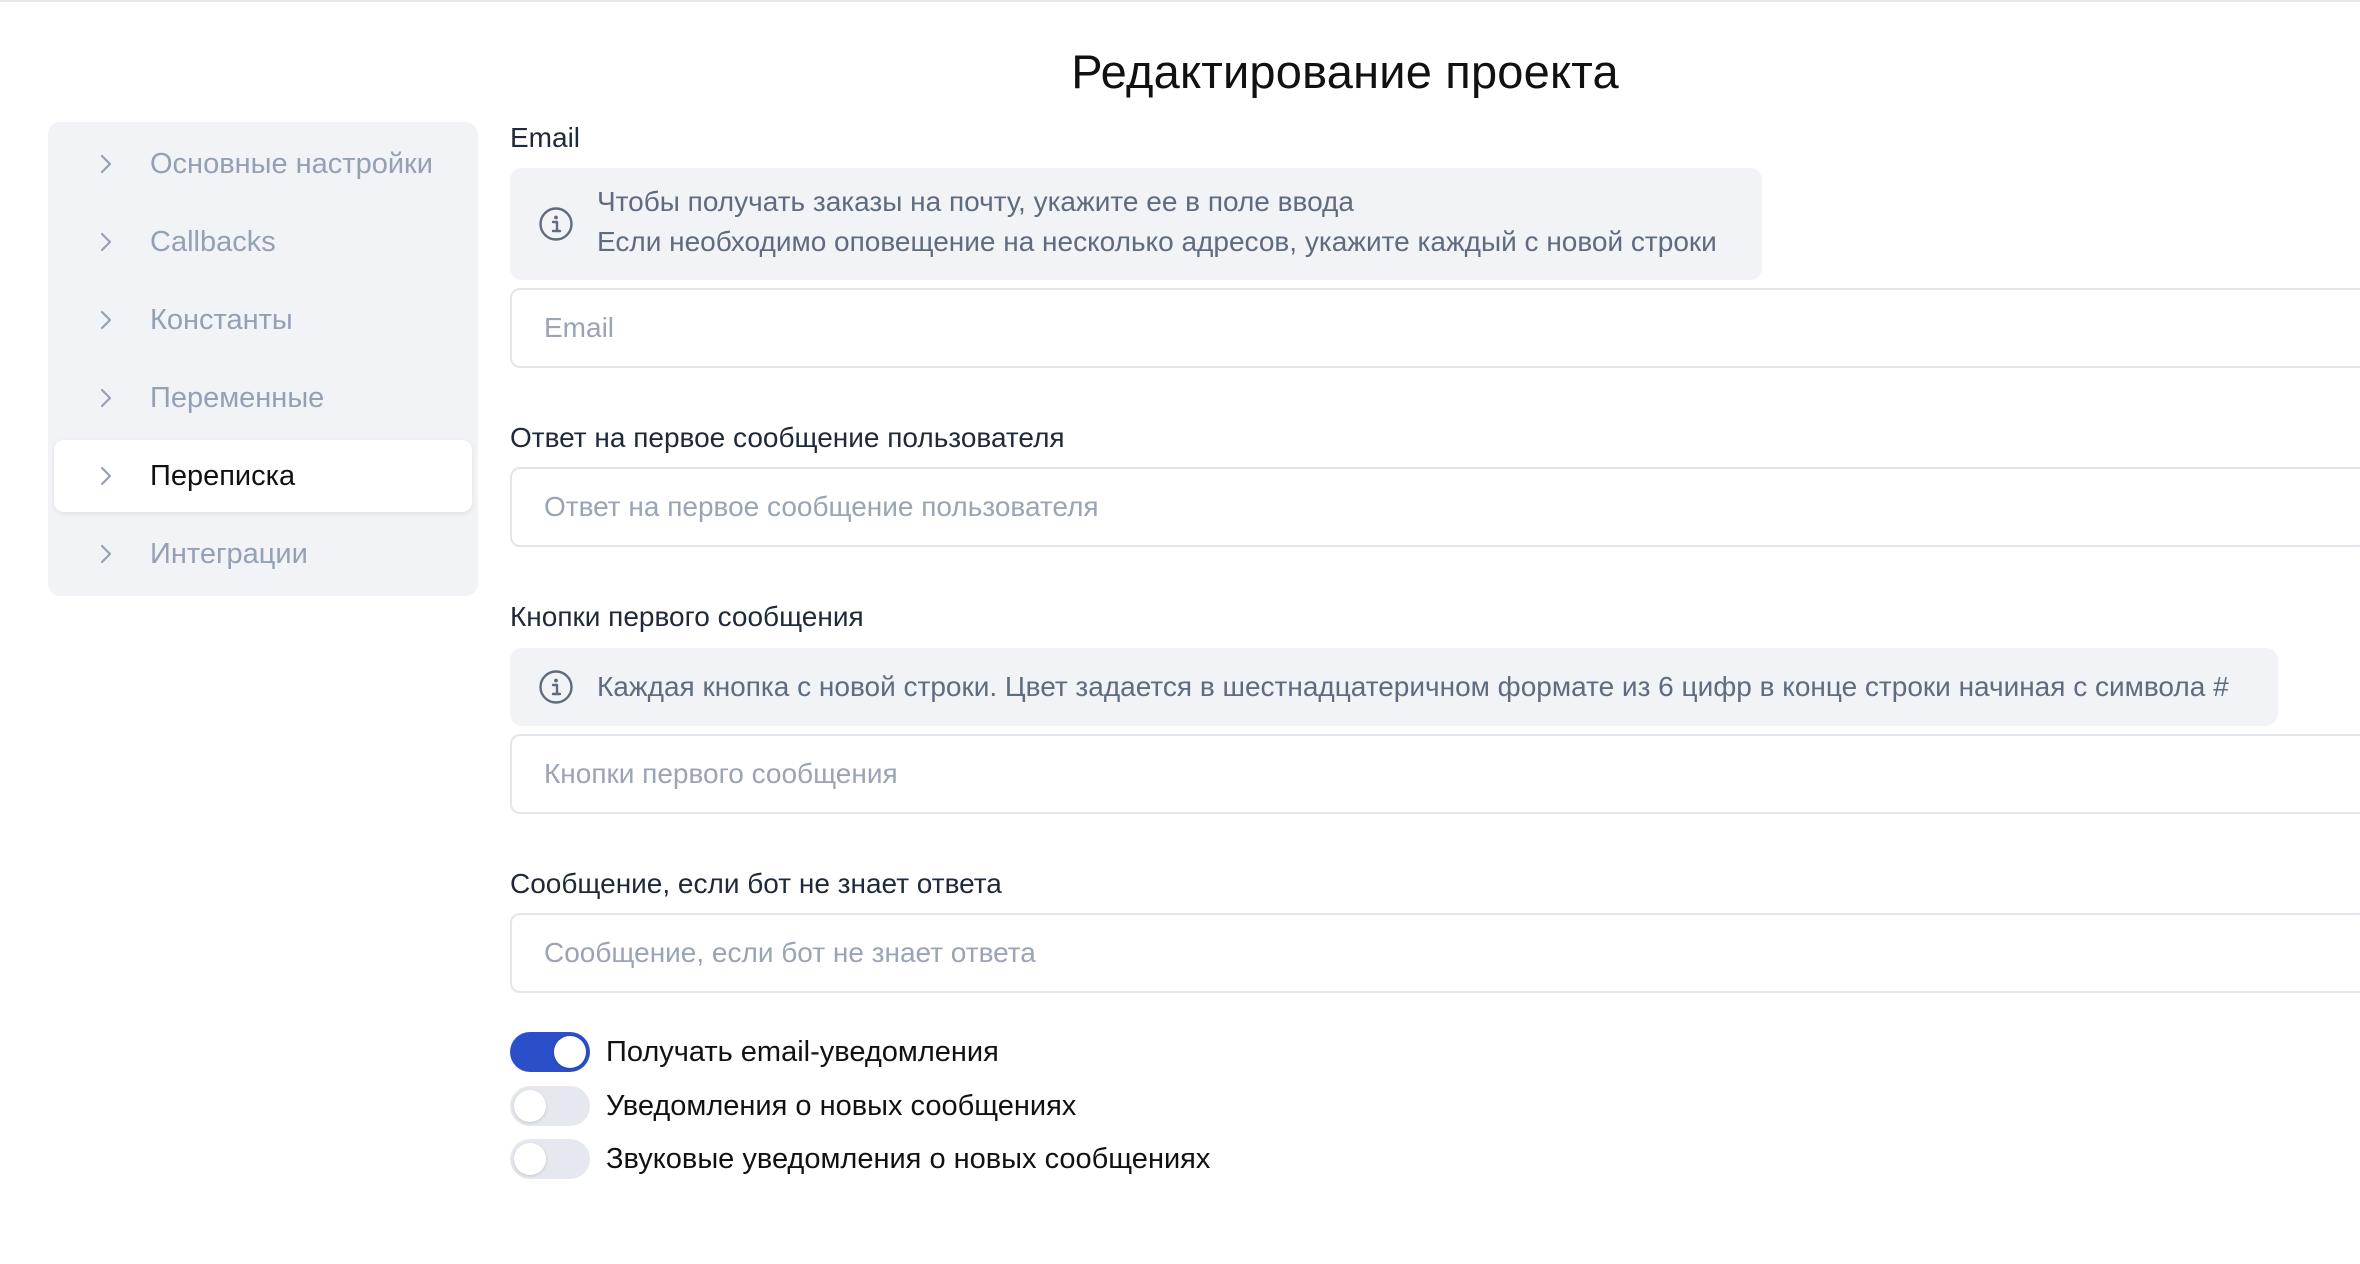 The image size is (2360, 1264). What do you see at coordinates (550, 1159) in the screenshot?
I see `sound-notifications-toggle` at bounding box center [550, 1159].